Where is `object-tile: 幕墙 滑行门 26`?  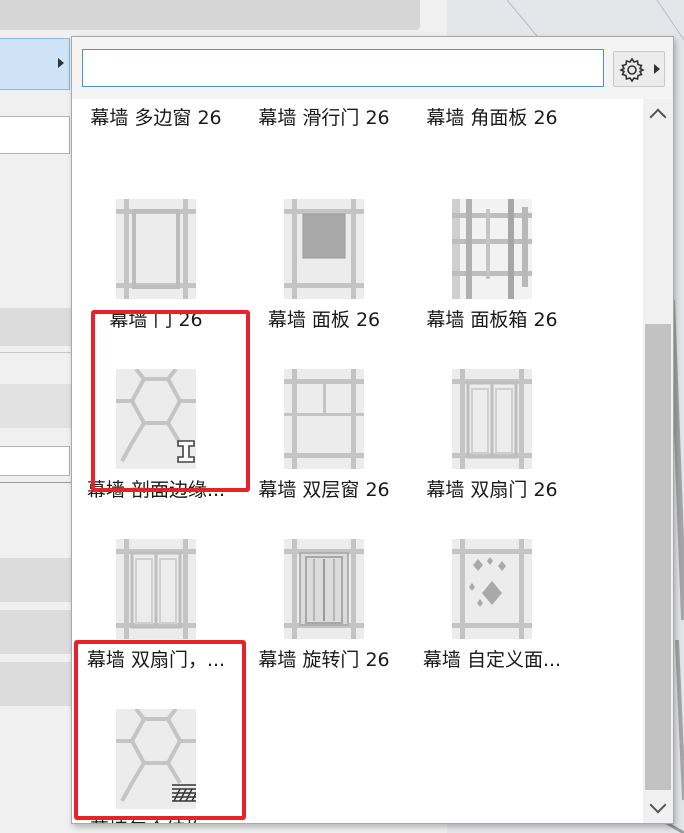 object-tile: 幕墙 滑行门 26 is located at coordinates (324, 116).